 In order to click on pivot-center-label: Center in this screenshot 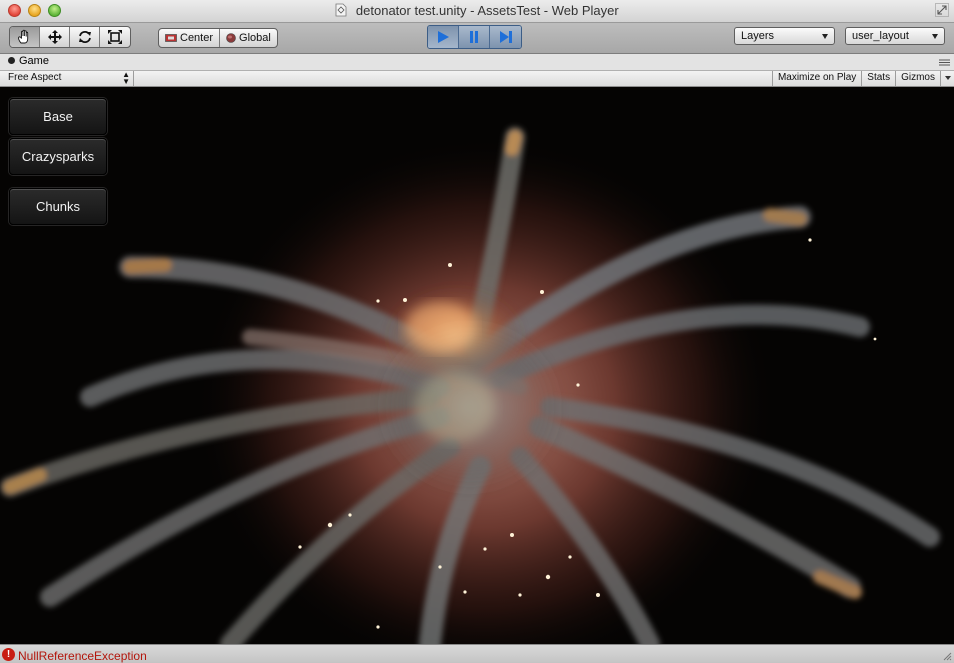, I will do `click(197, 38)`.